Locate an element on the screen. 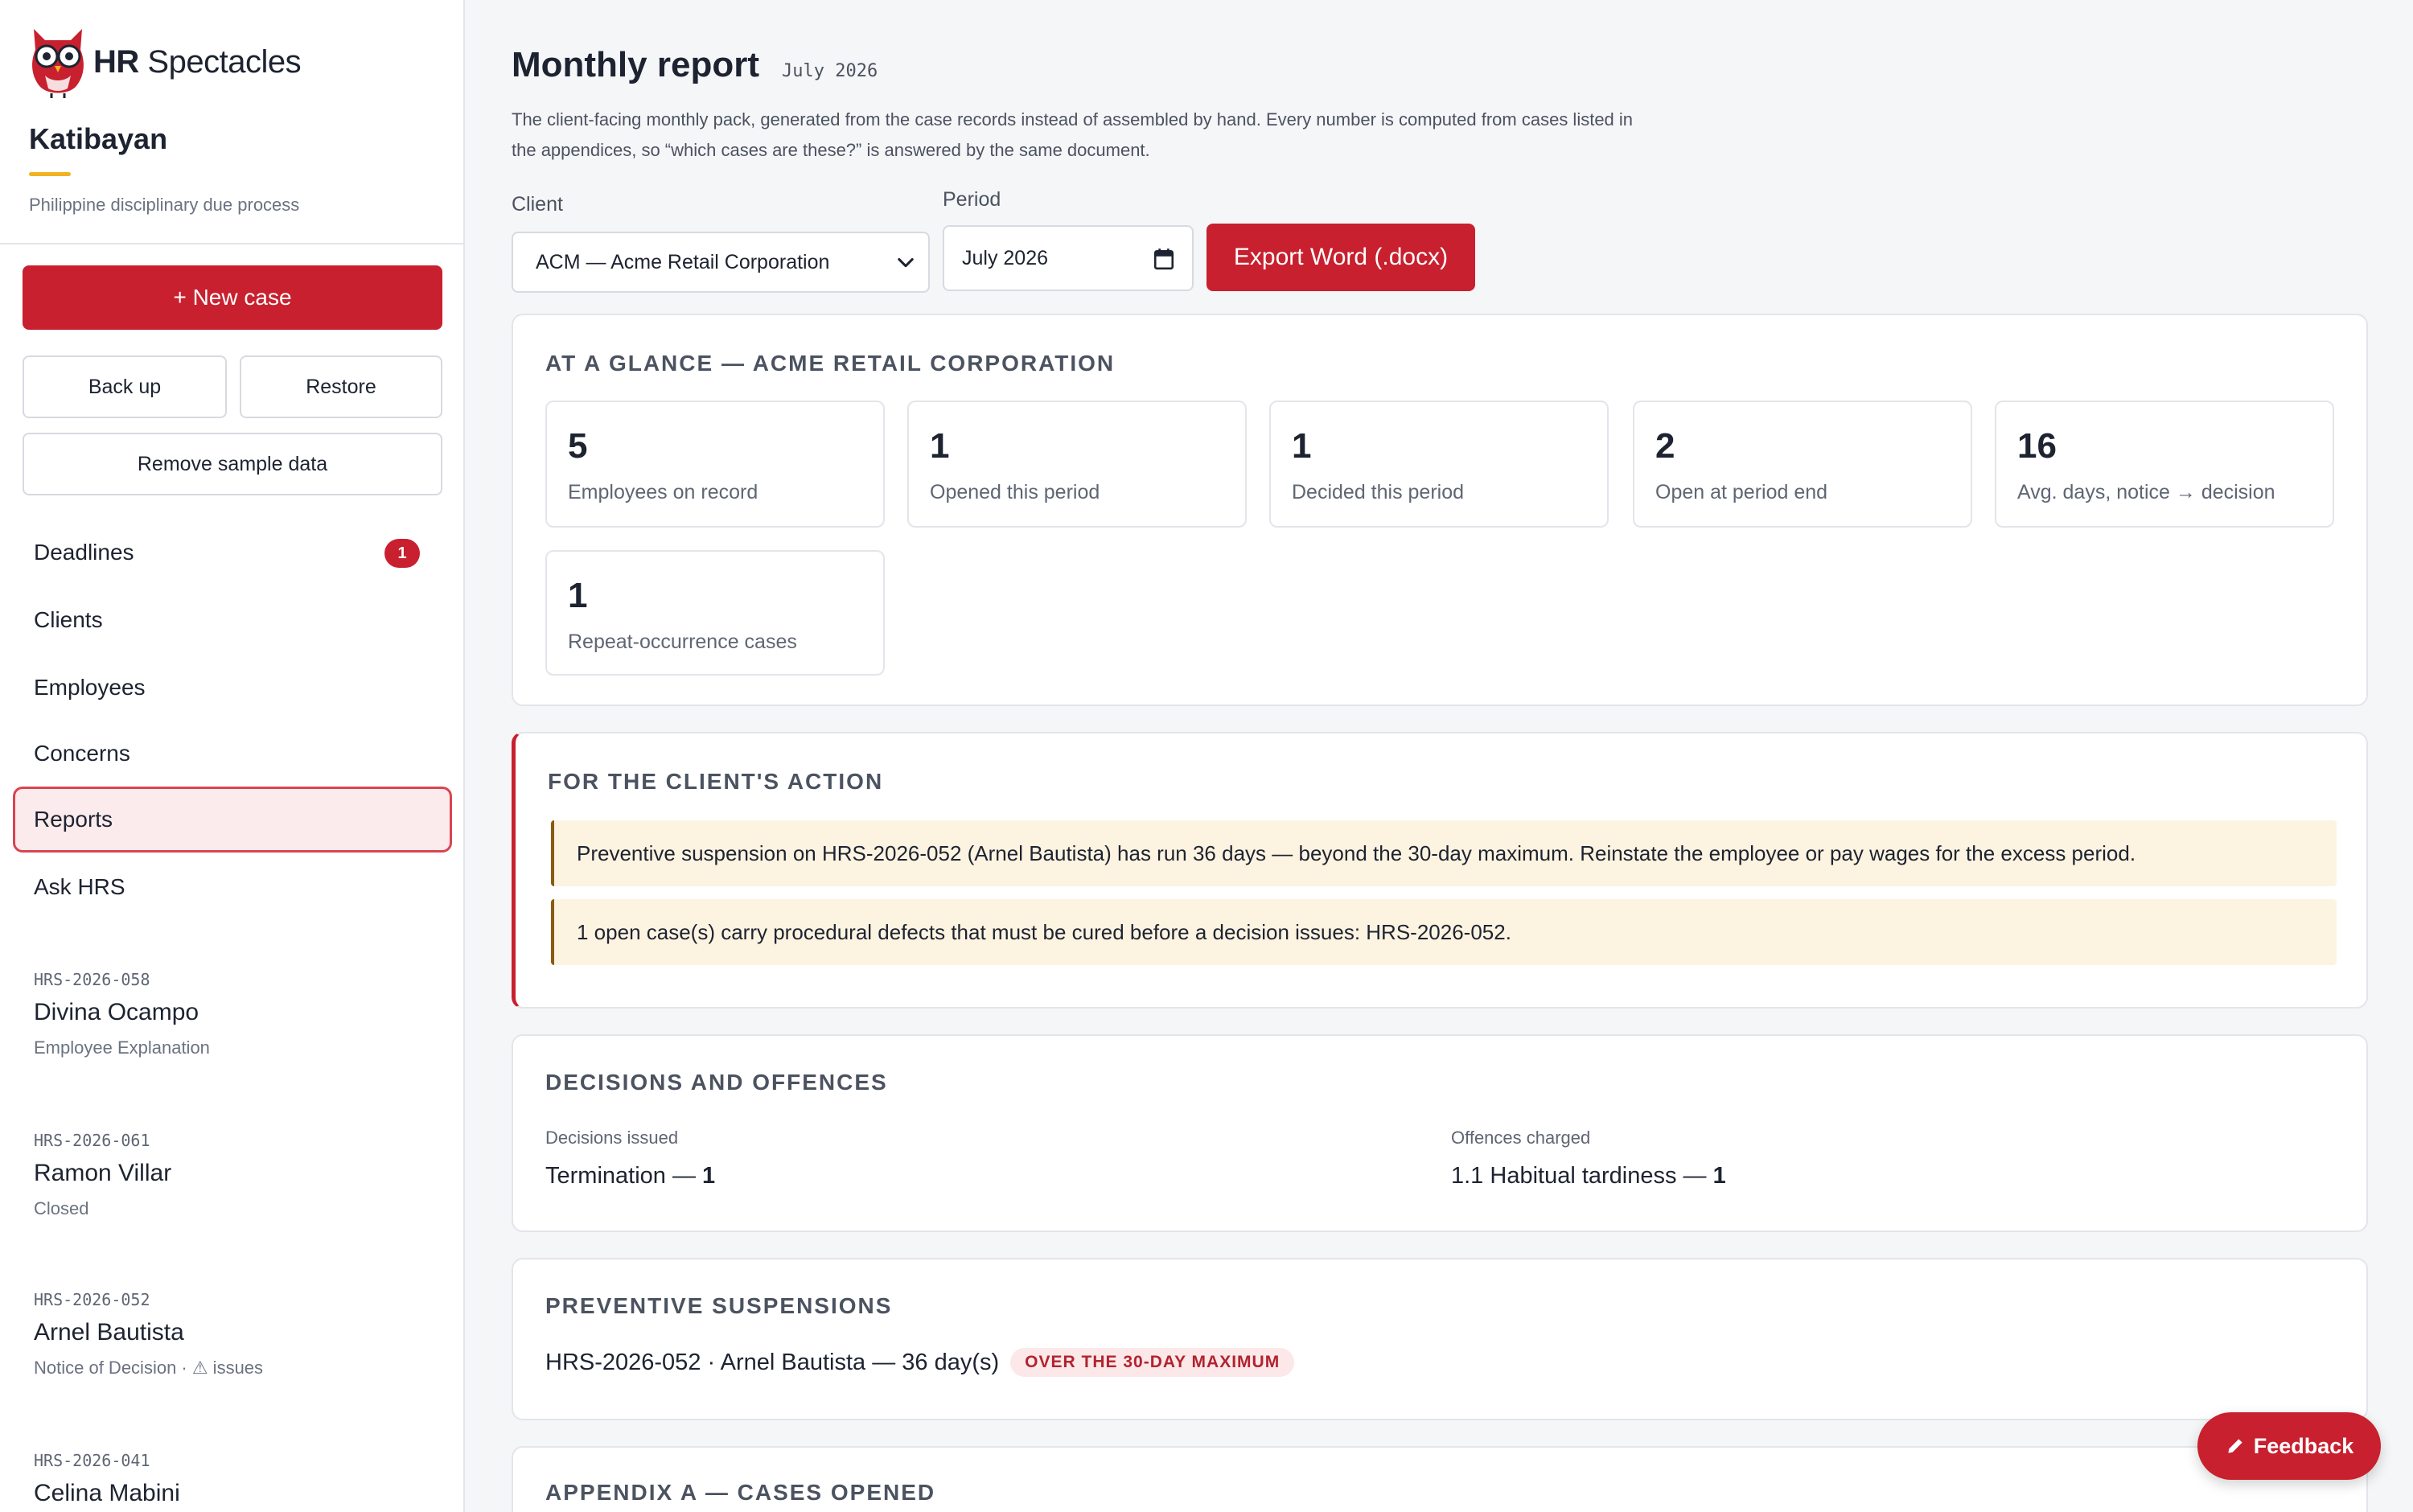  client-select: ACM — Acme Retail Corporation is located at coordinates (721, 263).